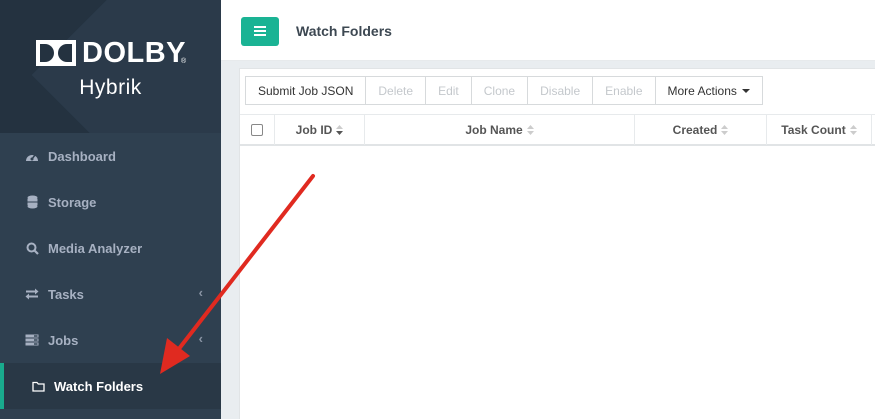  I want to click on dolby-double-d-icon, so click(56, 53).